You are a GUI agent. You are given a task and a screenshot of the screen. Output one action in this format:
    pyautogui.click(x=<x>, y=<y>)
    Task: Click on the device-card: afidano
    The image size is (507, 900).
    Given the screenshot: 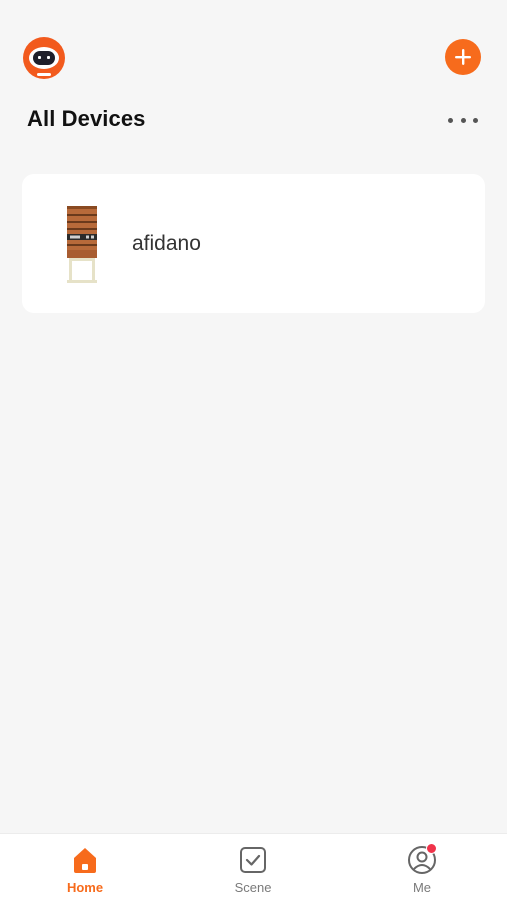 What is the action you would take?
    pyautogui.click(x=253, y=243)
    